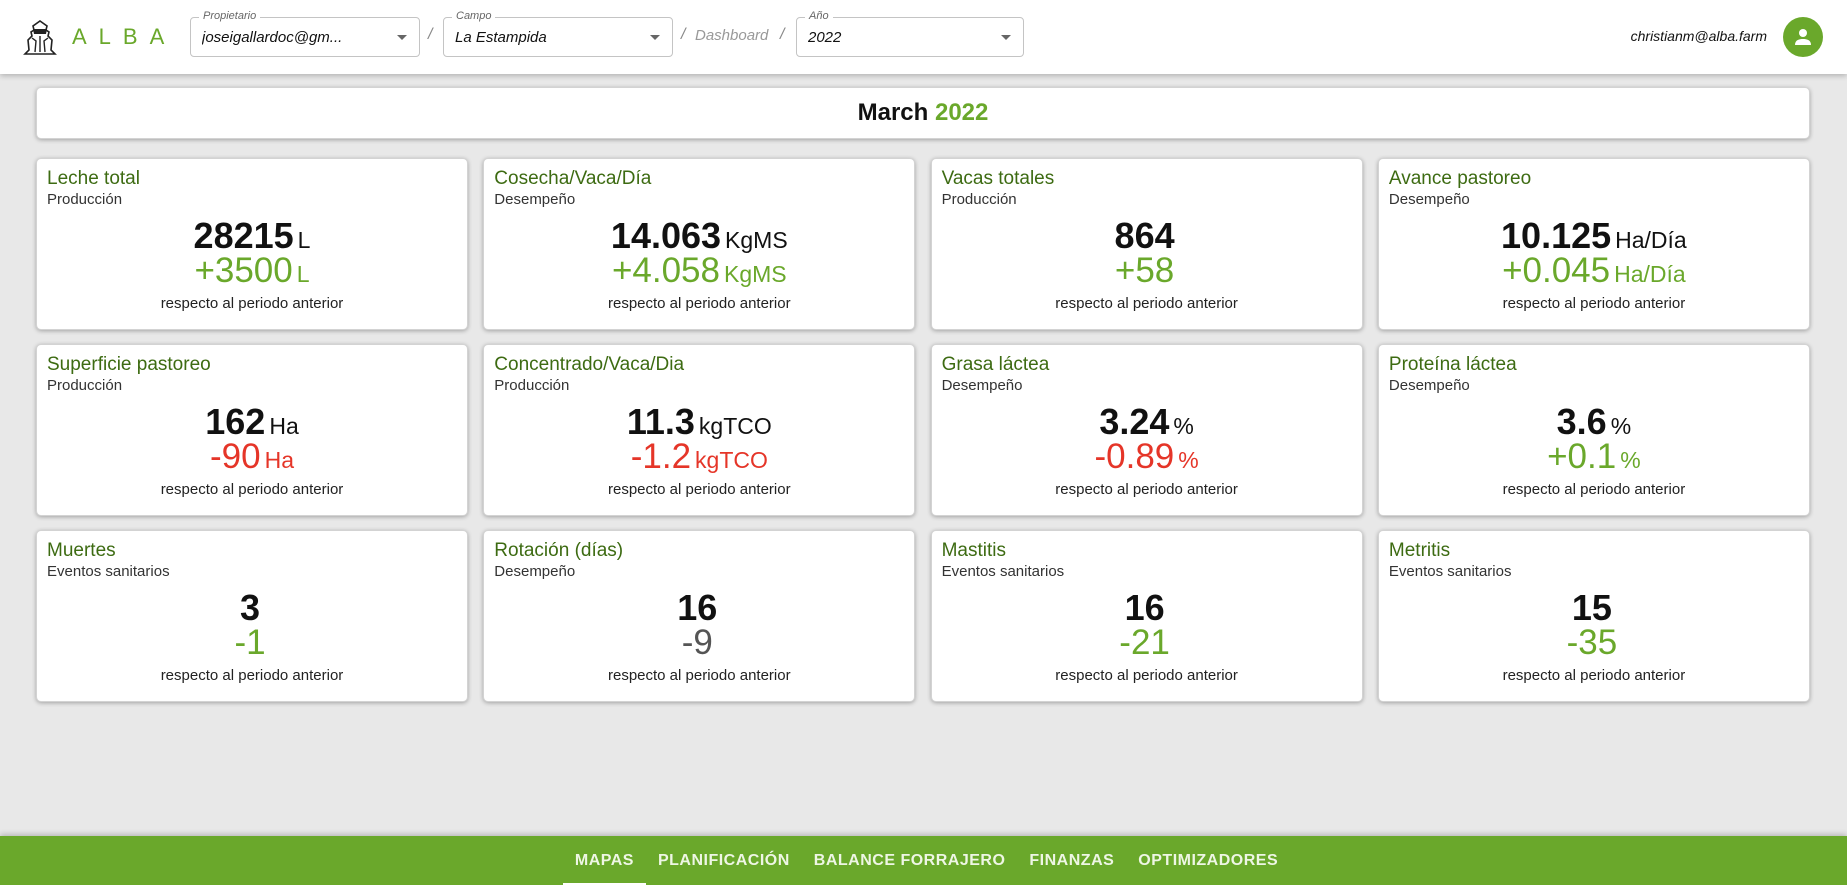 The width and height of the screenshot is (1847, 885). I want to click on nav-item-finanzas: FINANZAS, so click(1071, 860).